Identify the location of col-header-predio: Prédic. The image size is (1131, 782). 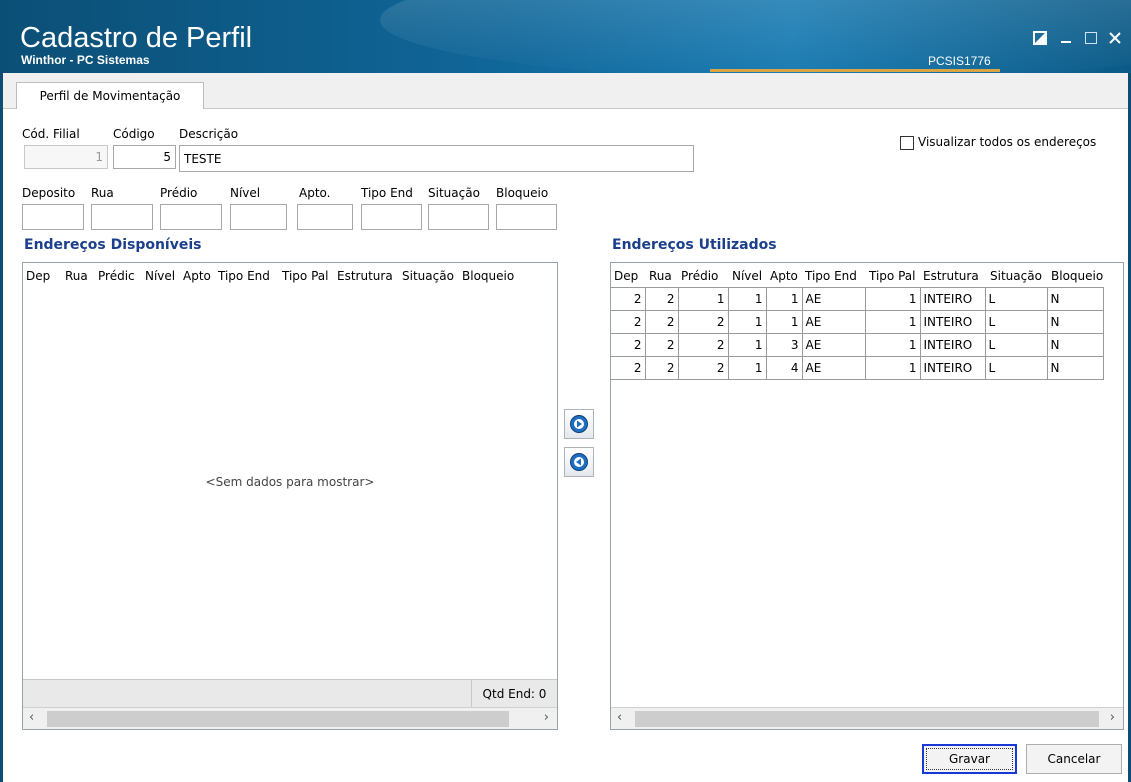
(120, 276).